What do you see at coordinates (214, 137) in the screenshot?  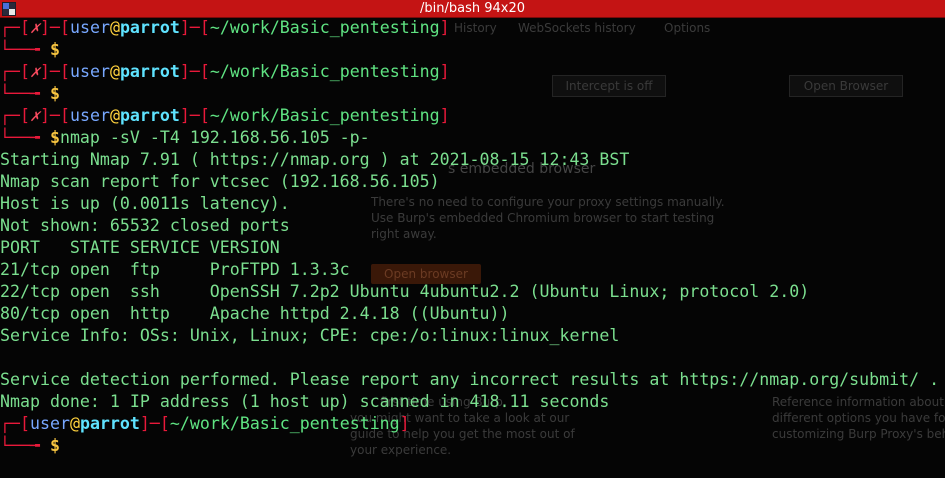 I see `command-text: nmap -sV -T4 192.168.56.105 -p-` at bounding box center [214, 137].